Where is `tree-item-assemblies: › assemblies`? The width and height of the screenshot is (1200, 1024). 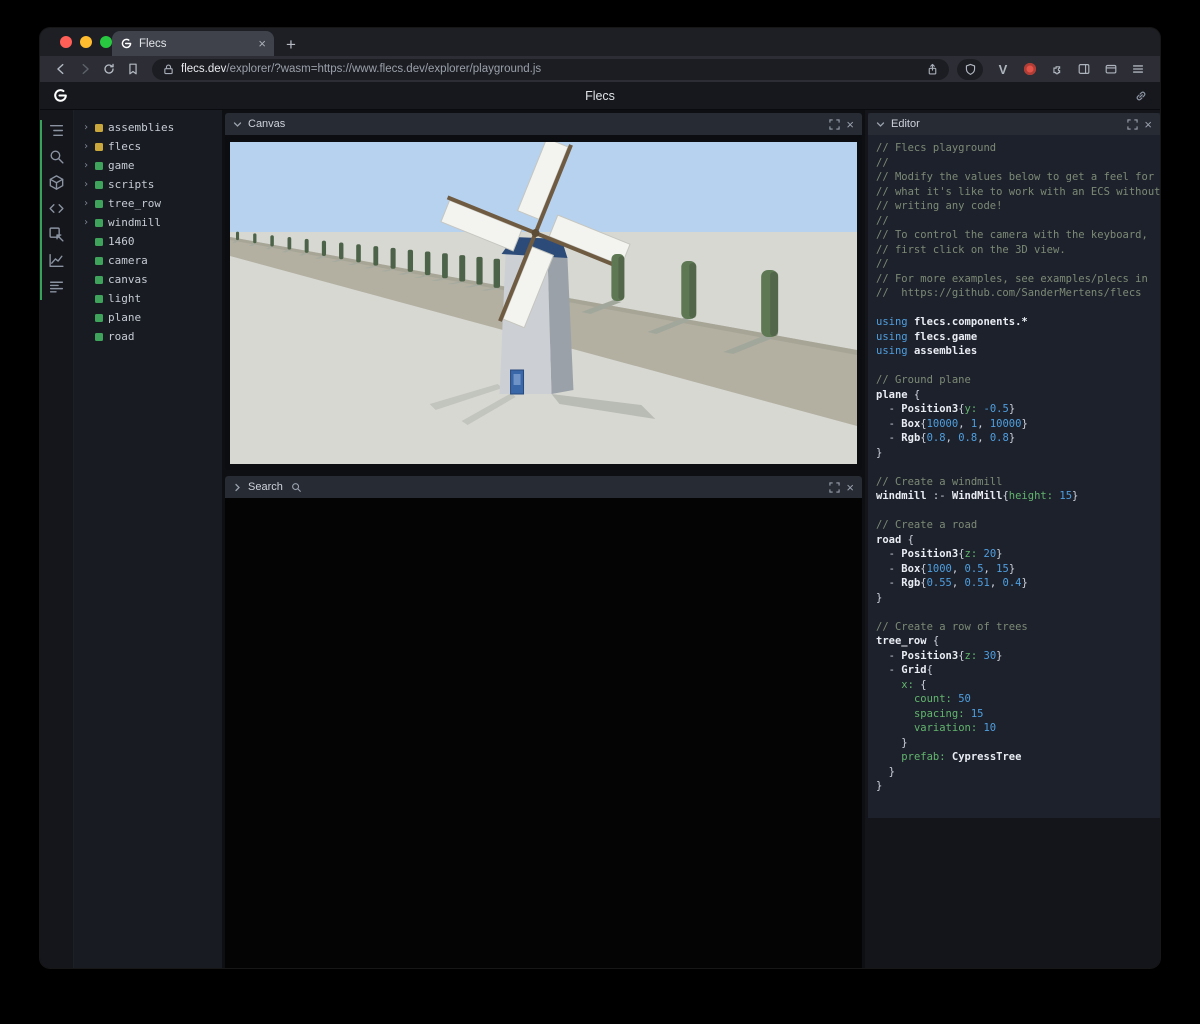 tree-item-assemblies: › assemblies is located at coordinates (148, 127).